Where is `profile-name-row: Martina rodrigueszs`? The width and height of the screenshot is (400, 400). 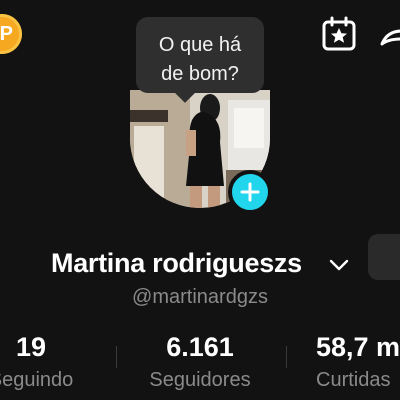 profile-name-row: Martina rodrigueszs is located at coordinates (200, 259).